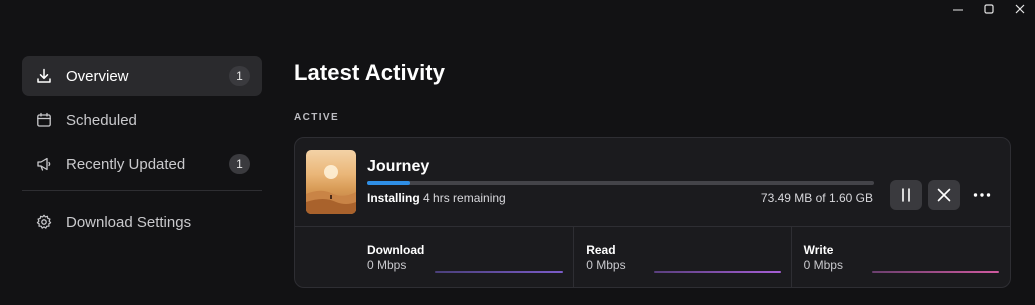  What do you see at coordinates (389, 183) in the screenshot?
I see `progress-fill` at bounding box center [389, 183].